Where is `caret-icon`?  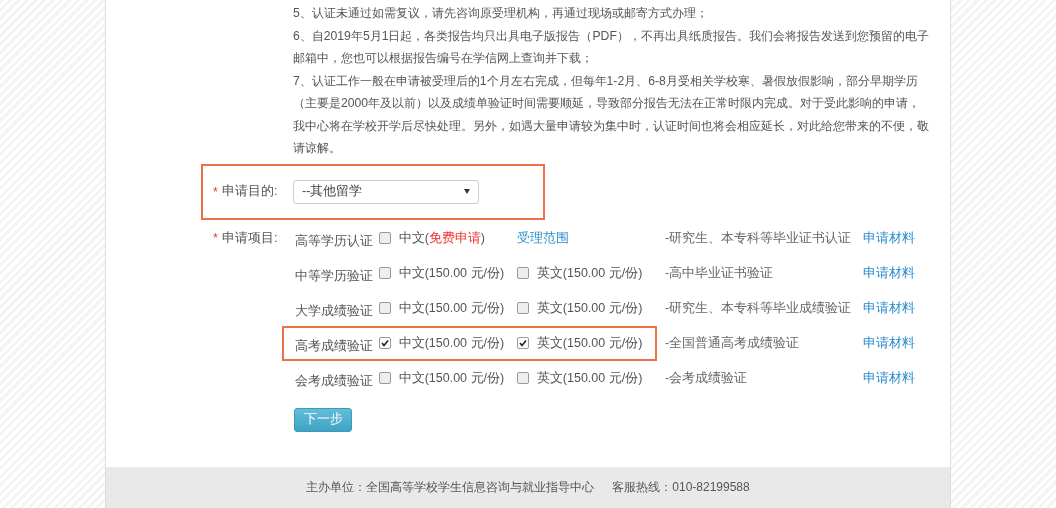 caret-icon is located at coordinates (467, 191).